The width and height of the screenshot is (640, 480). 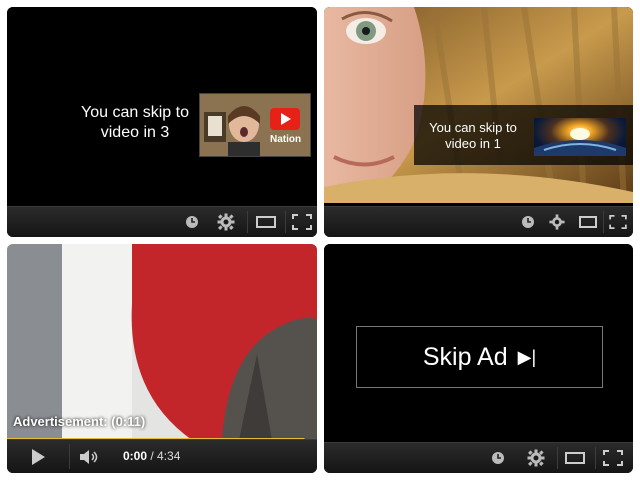 What do you see at coordinates (527, 356) in the screenshot?
I see `skip-next-icon: ▶|` at bounding box center [527, 356].